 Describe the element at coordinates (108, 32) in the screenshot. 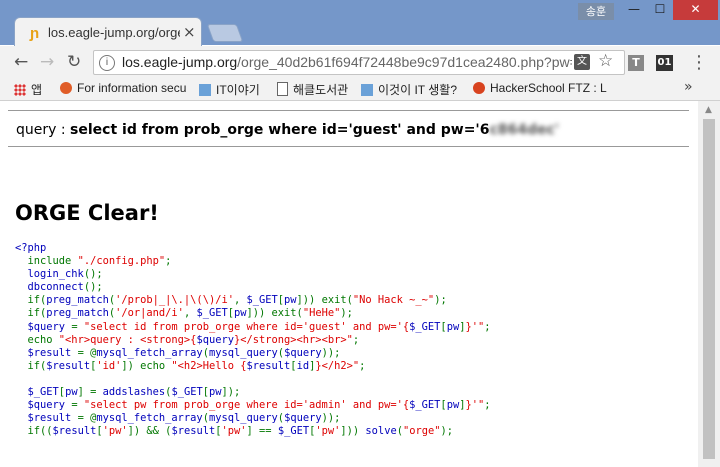

I see `browser-tab: ɲ los.eagle-jump.org/orge ×` at that location.